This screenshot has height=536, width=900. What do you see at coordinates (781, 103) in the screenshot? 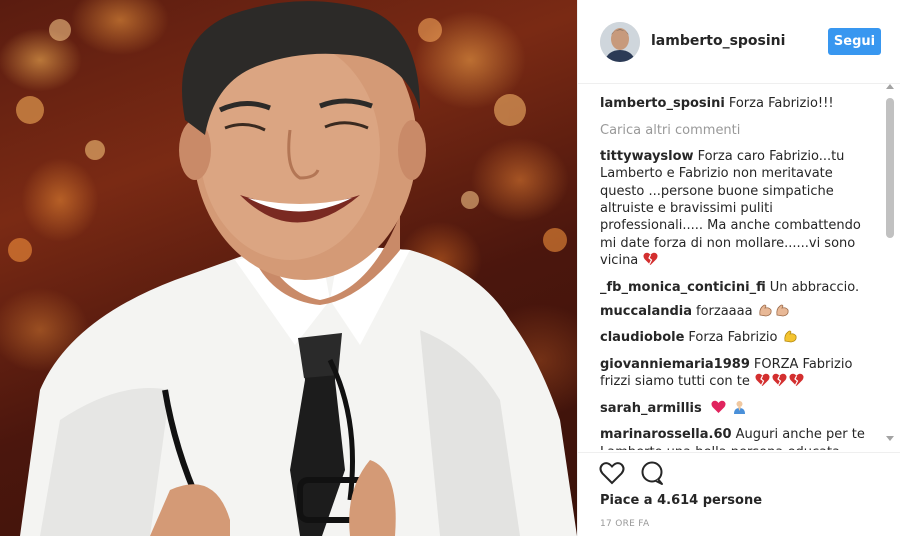
I see `caption-text: Forza Fabrizio!!!` at bounding box center [781, 103].